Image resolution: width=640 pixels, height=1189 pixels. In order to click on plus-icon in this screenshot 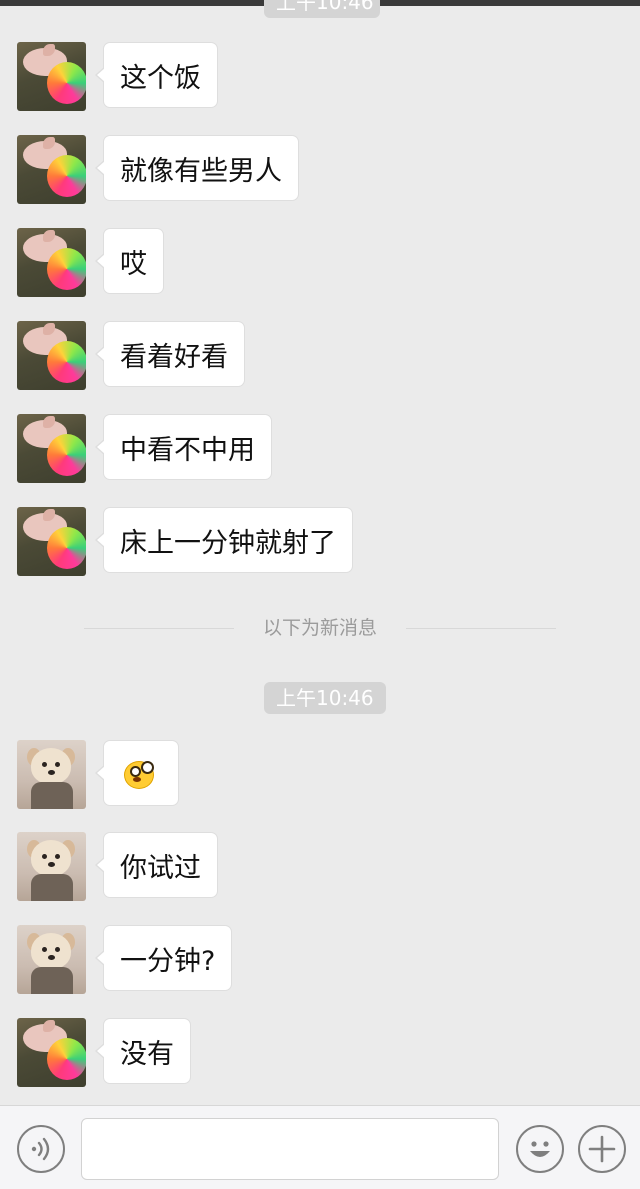, I will do `click(602, 1149)`.